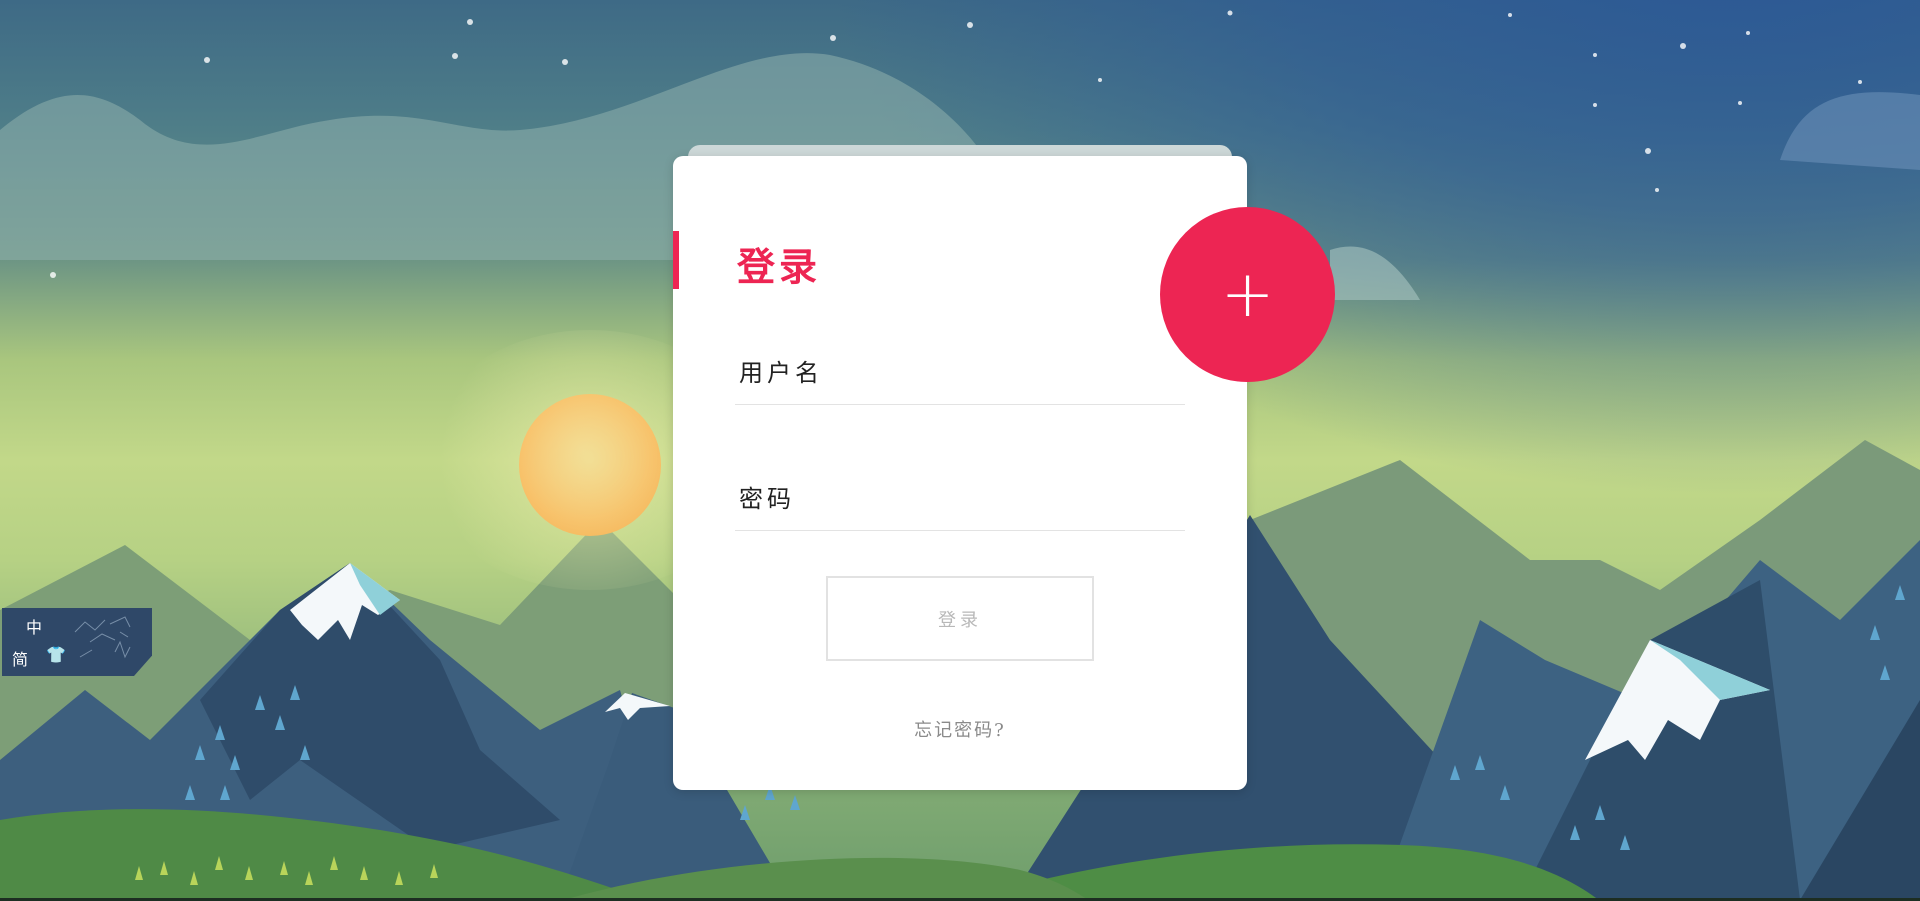 The height and width of the screenshot is (901, 1920). I want to click on username-input, so click(960, 373).